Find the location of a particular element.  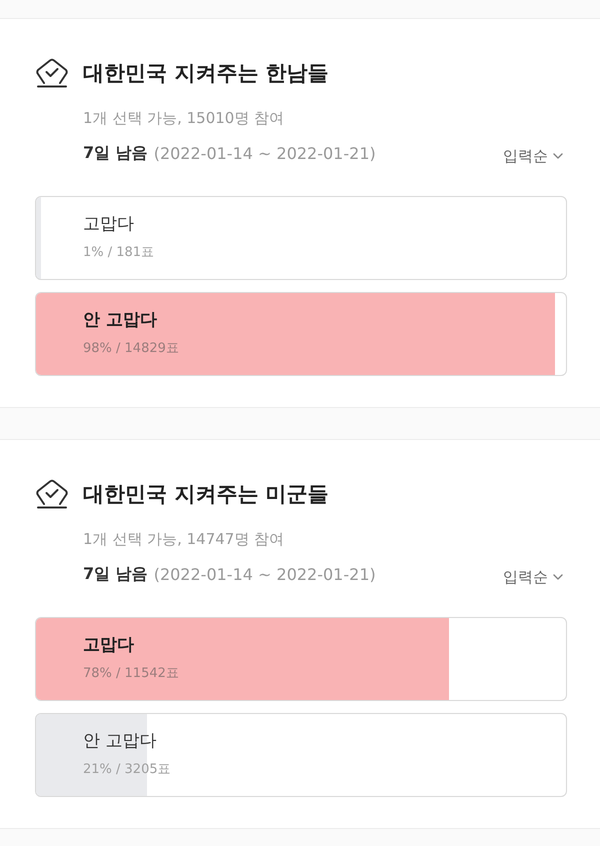

poll-title: 대한민국 지켜주는 한남들 is located at coordinates (206, 73).